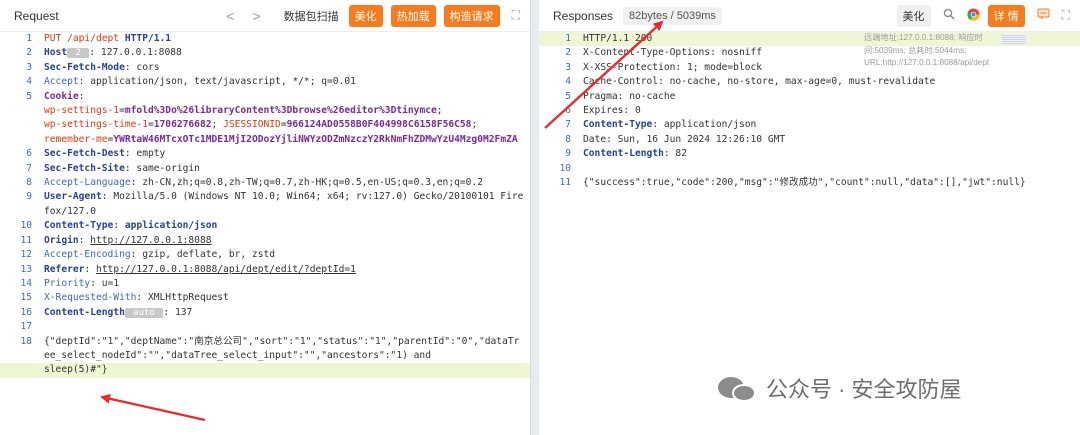 The height and width of the screenshot is (435, 1080). What do you see at coordinates (831, 125) in the screenshot?
I see `line-text: Content-Type: application/json` at bounding box center [831, 125].